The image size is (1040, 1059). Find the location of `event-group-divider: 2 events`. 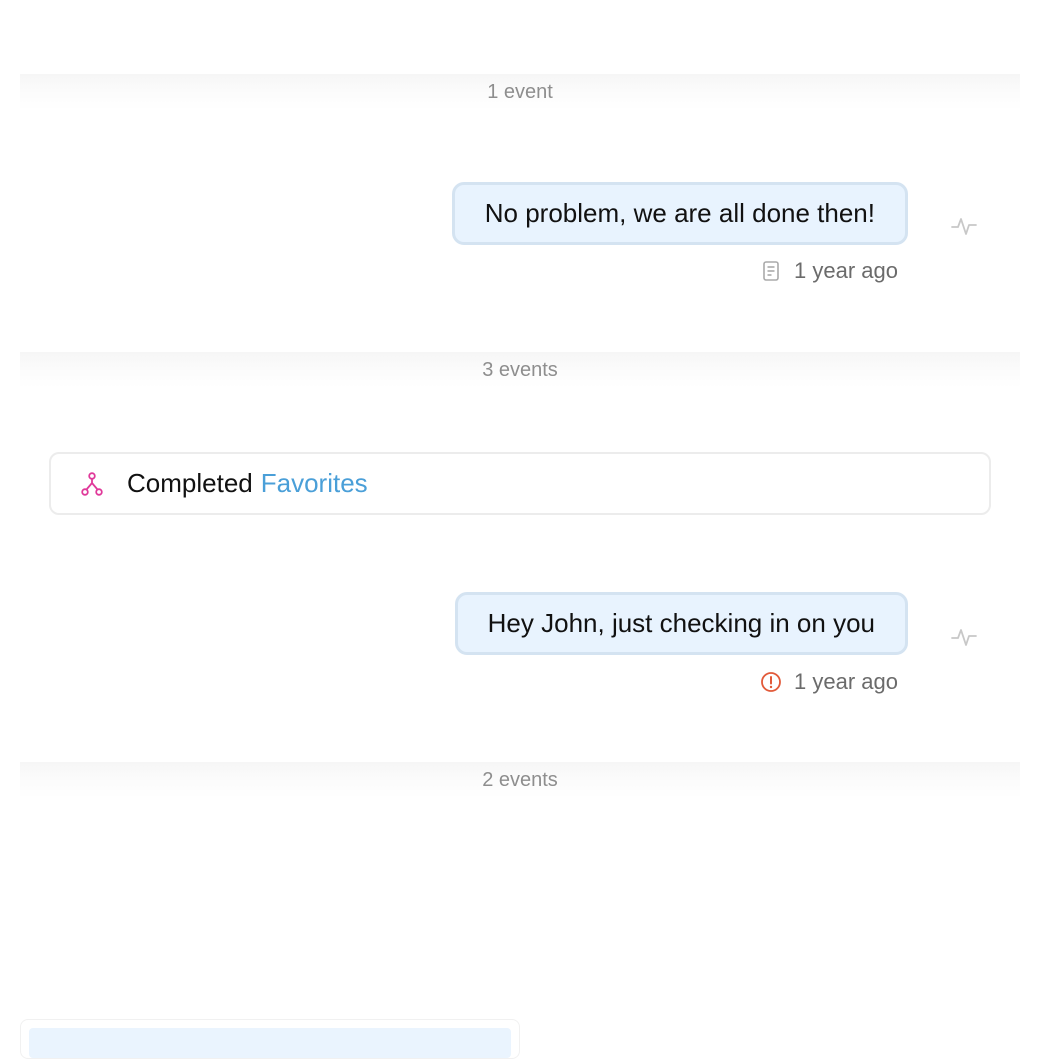

event-group-divider: 2 events is located at coordinates (520, 780).